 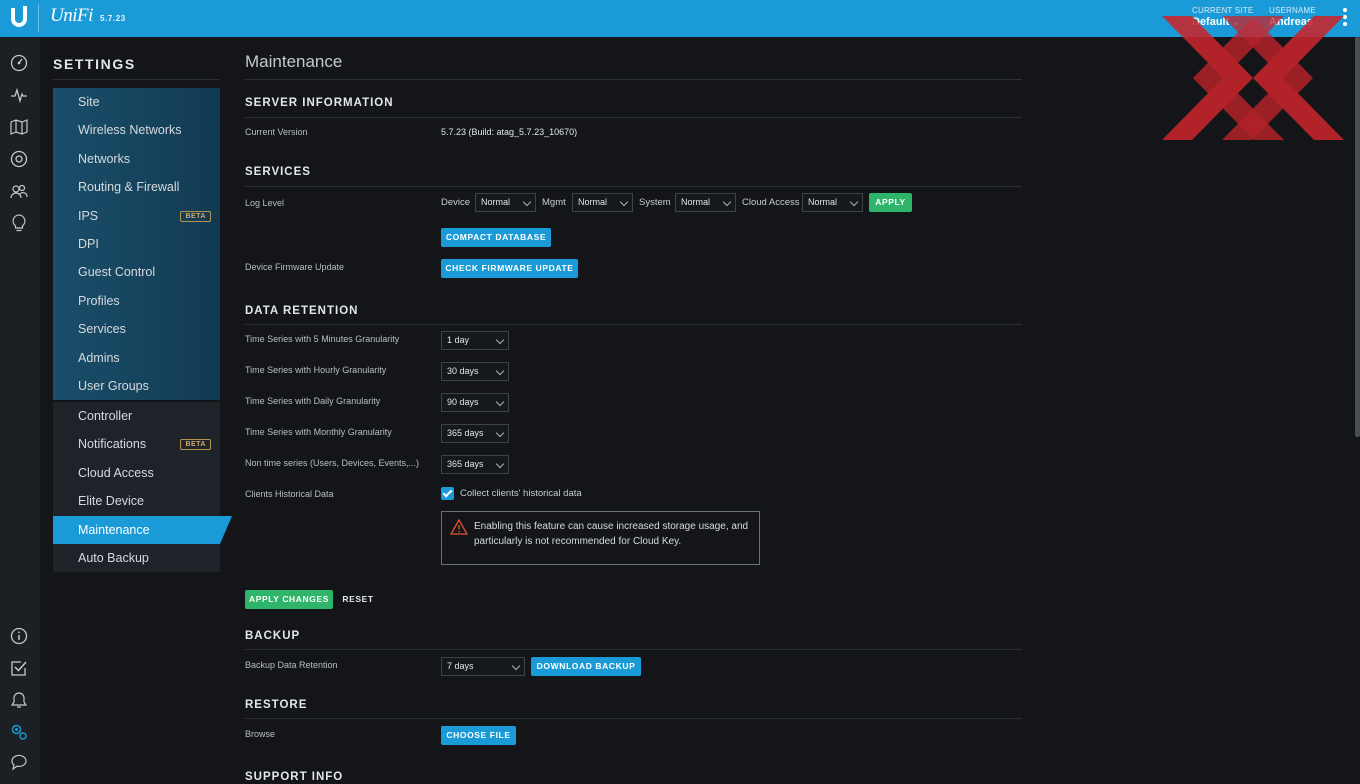 I want to click on backup-retention-select: 7 days, so click(x=483, y=666).